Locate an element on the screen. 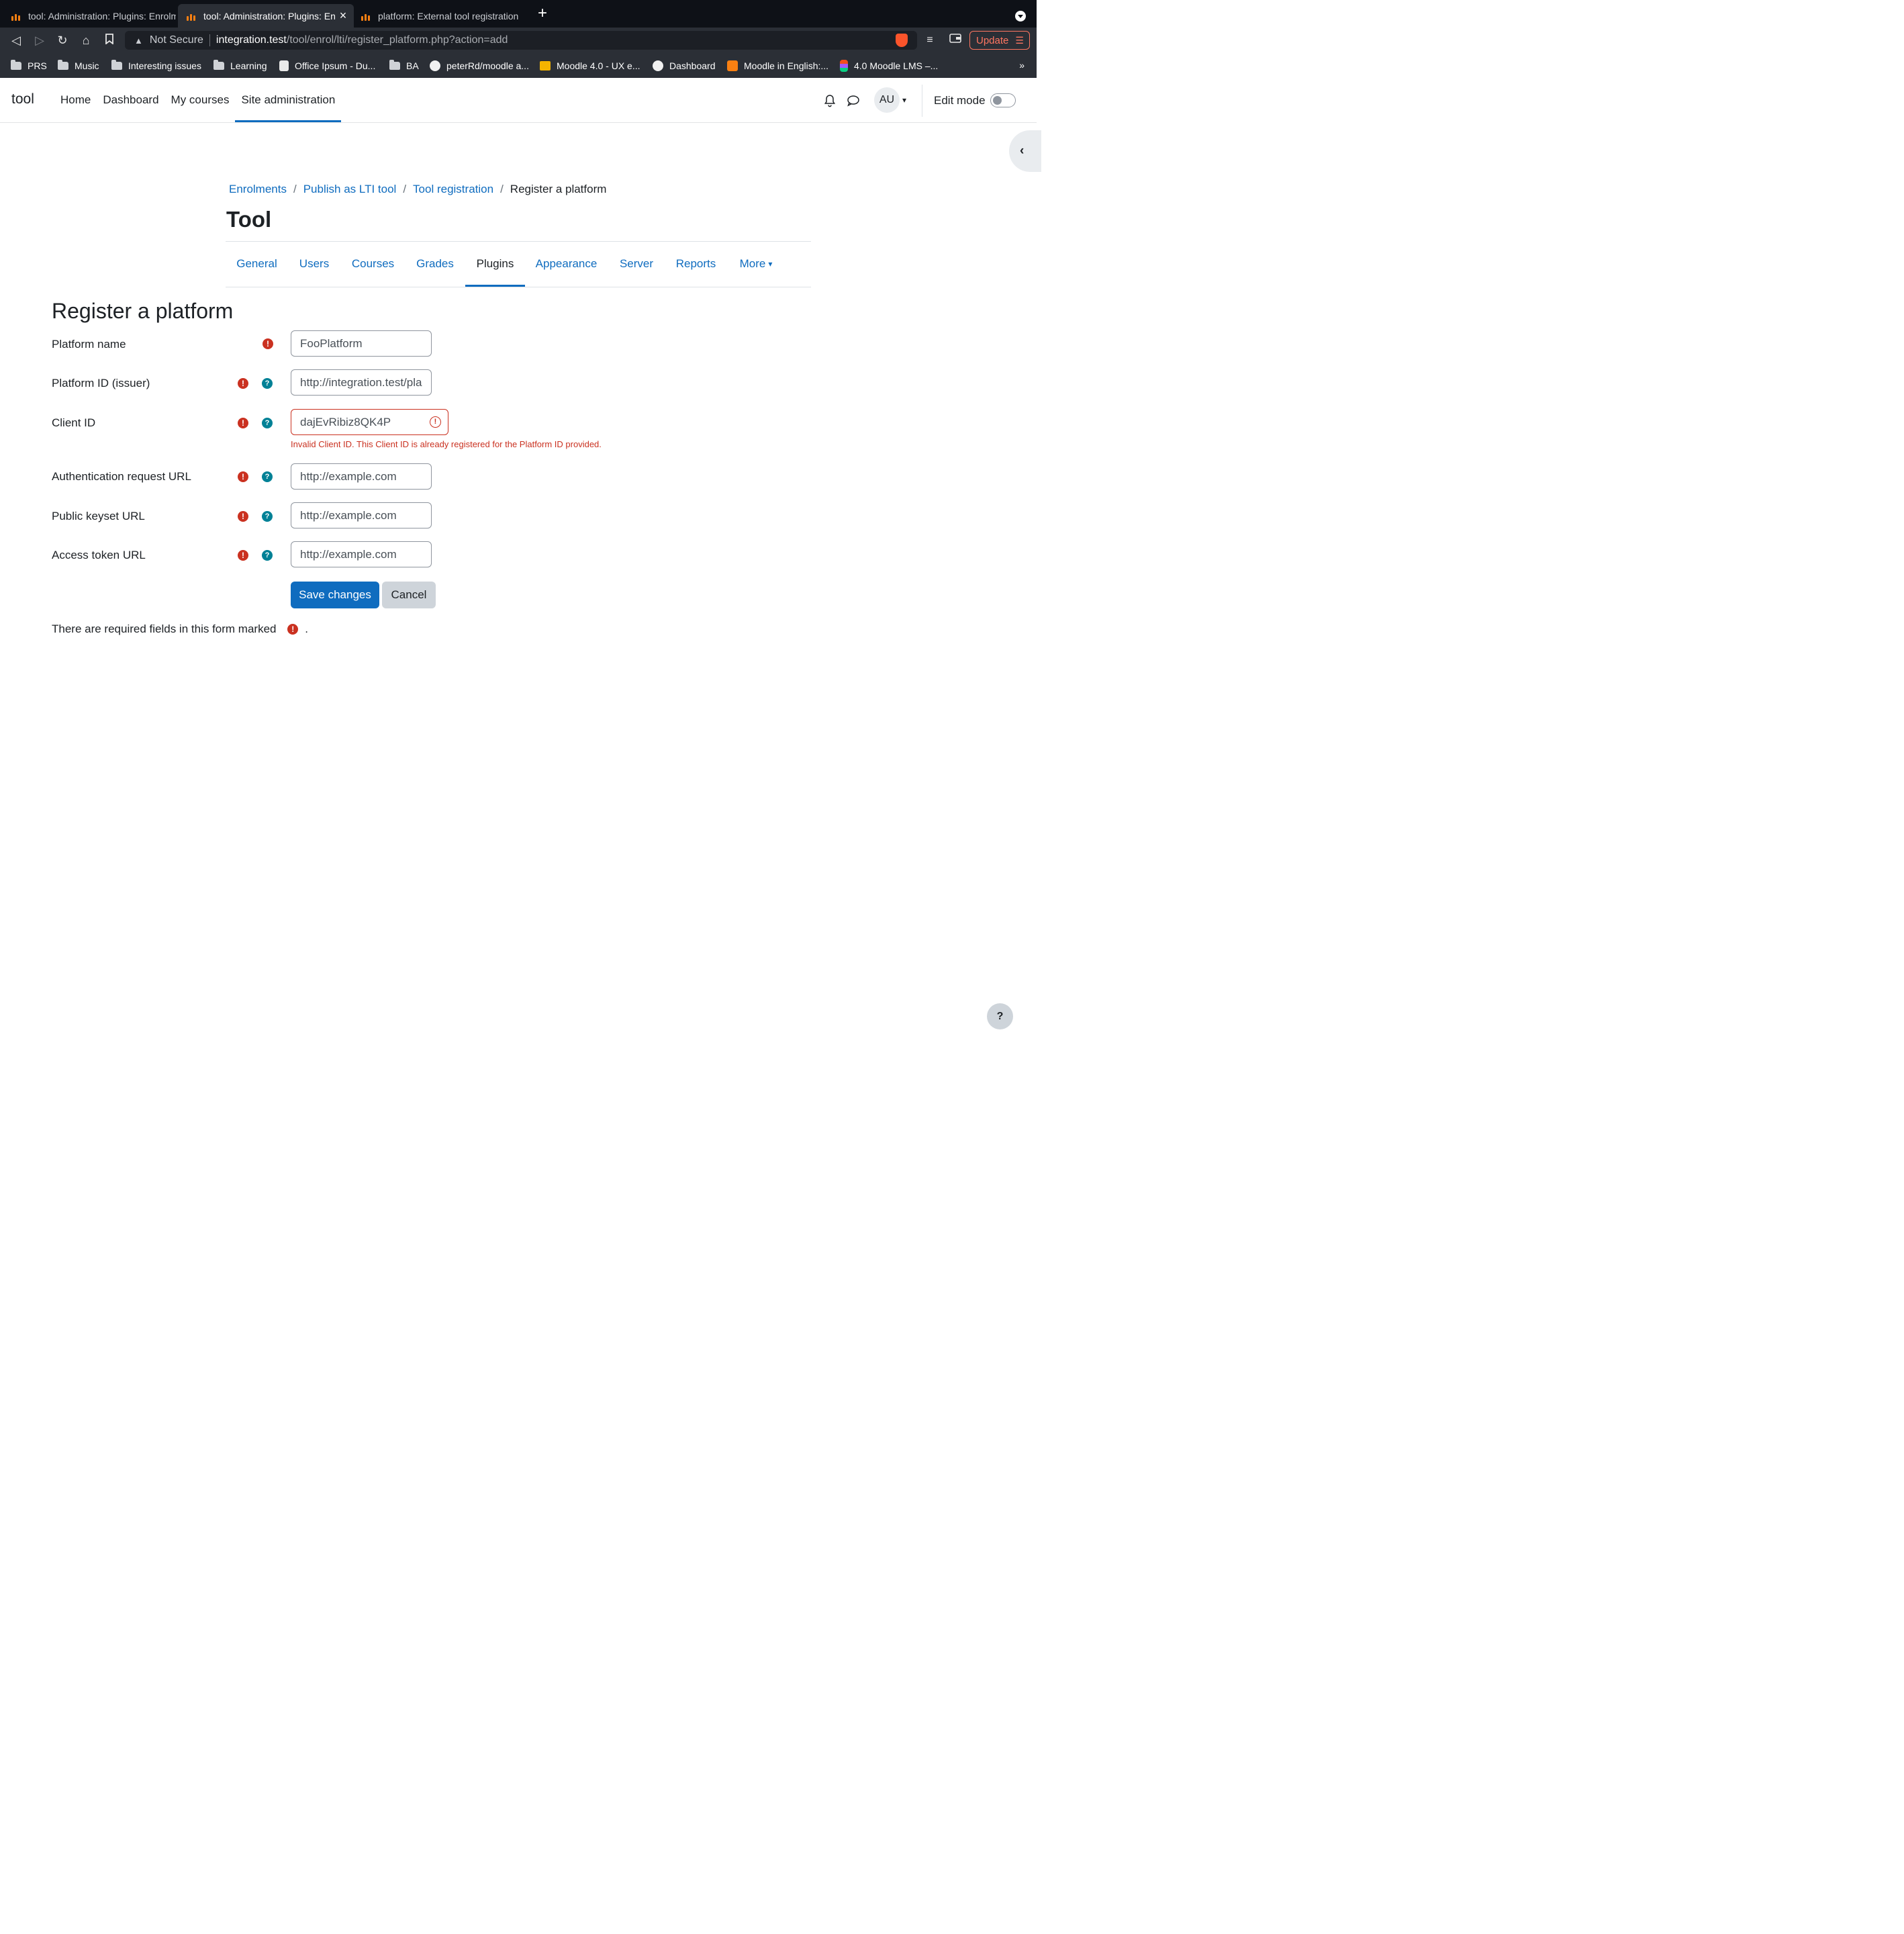 The image size is (1904, 1934). new-tab-icon: + is located at coordinates (542, 13).